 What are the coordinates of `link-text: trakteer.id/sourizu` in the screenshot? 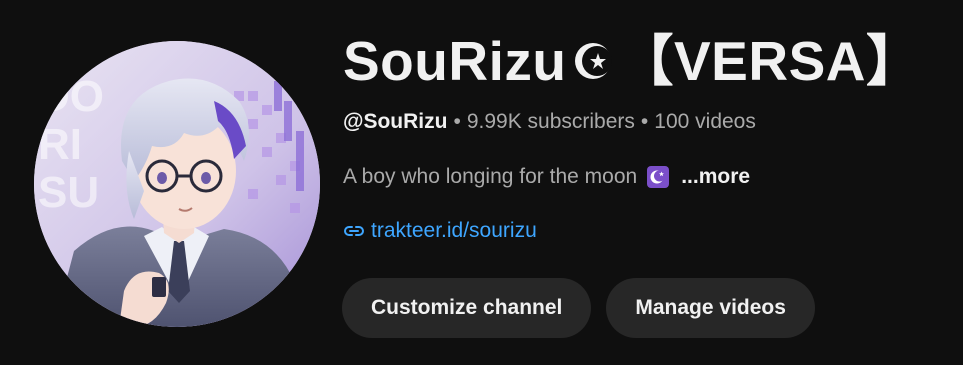 It's located at (454, 230).